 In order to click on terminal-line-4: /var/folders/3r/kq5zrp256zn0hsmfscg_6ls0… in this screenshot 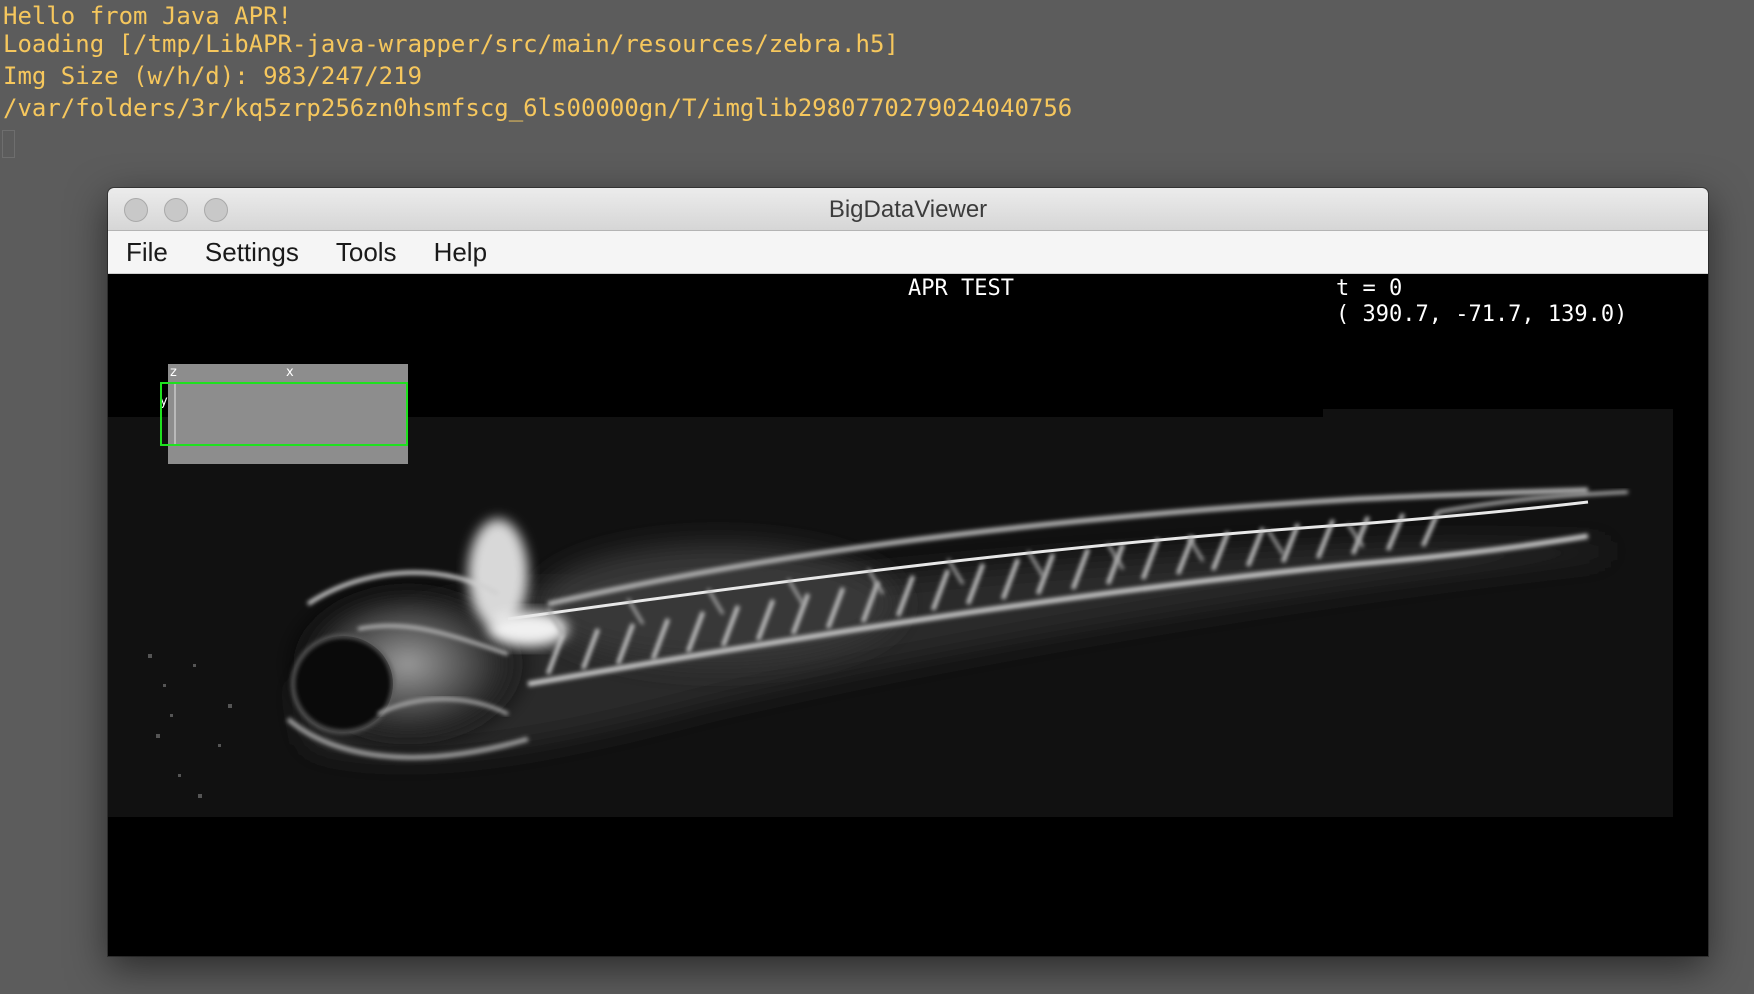, I will do `click(538, 108)`.